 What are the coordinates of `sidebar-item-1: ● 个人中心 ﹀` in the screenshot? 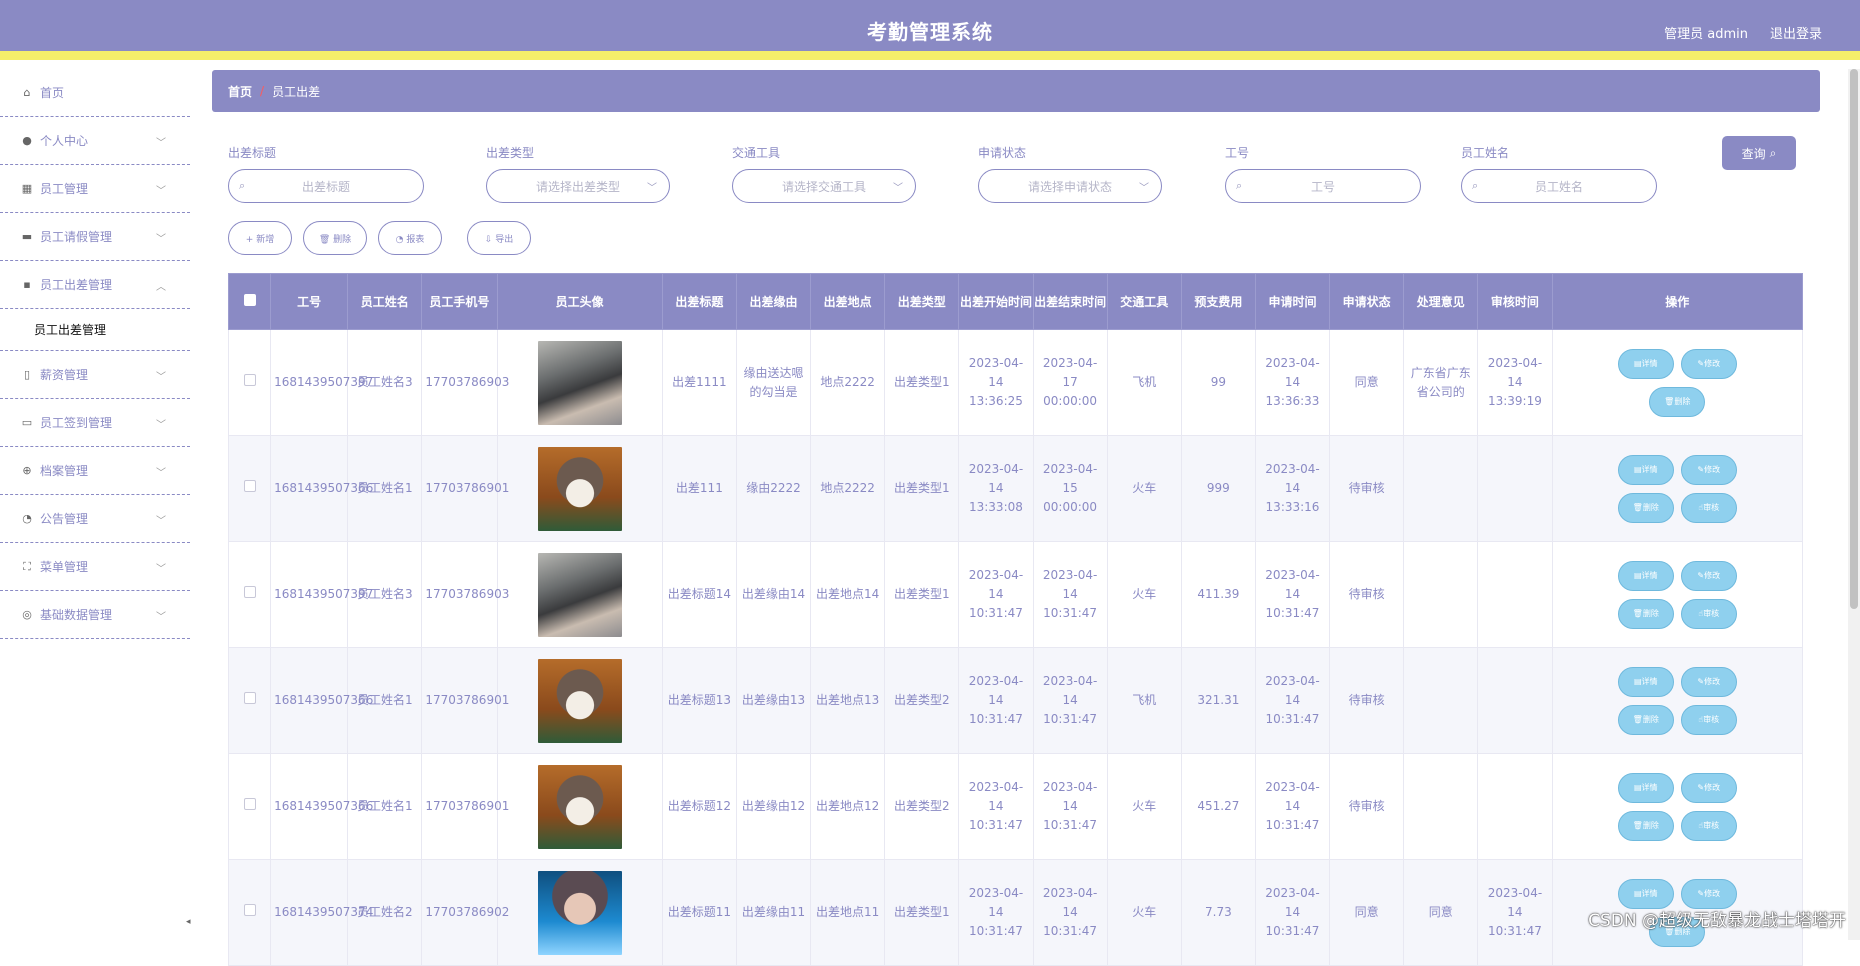 It's located at (95, 141).